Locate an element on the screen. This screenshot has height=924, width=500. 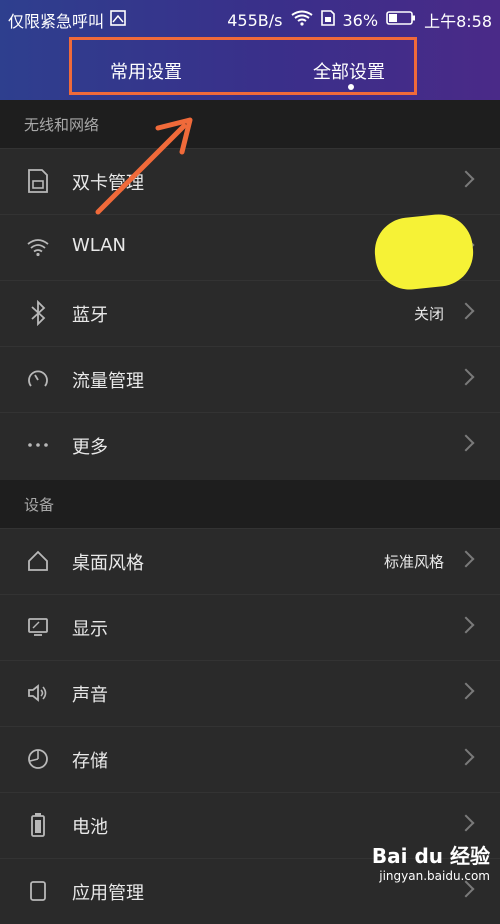
watermark-url: jingyan.baidu.com is located at coordinates (434, 876).